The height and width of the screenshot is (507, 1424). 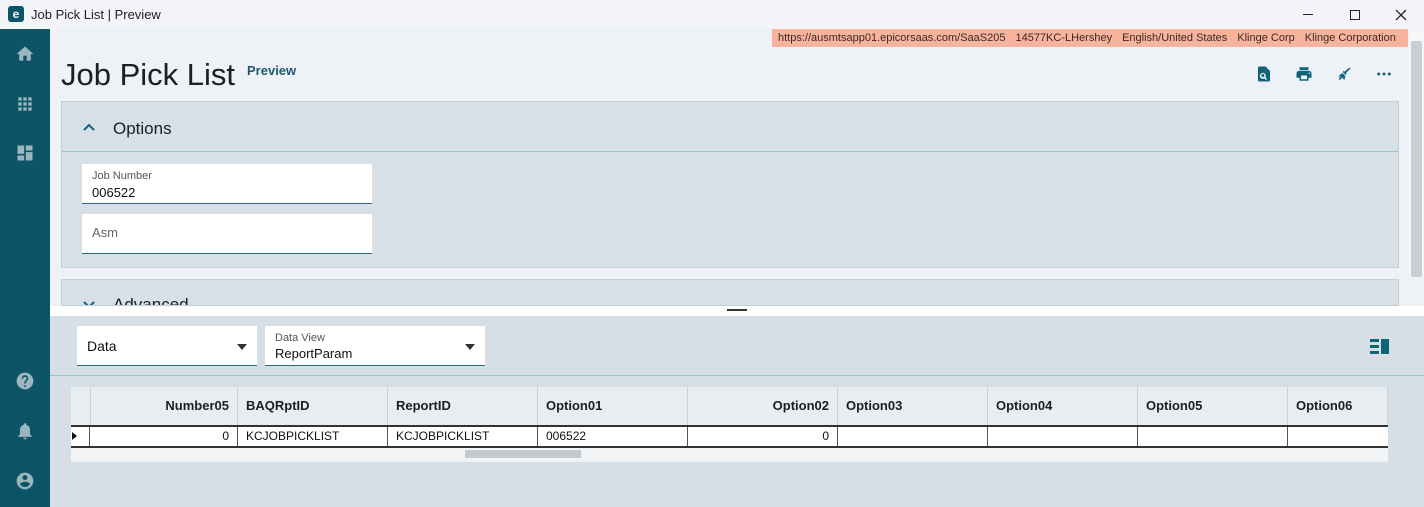 What do you see at coordinates (730, 292) in the screenshot?
I see `advanced-panel: Advanced` at bounding box center [730, 292].